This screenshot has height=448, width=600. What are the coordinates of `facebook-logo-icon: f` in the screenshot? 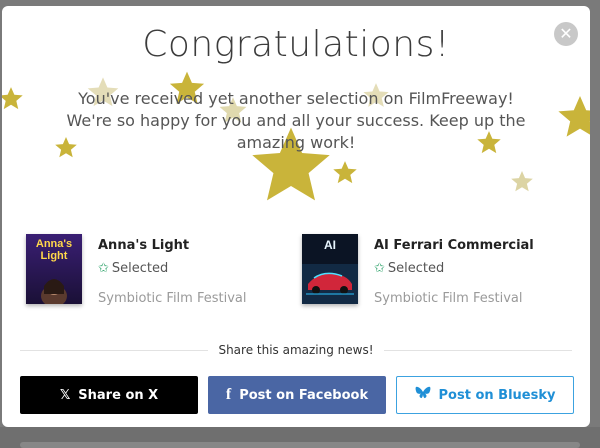 It's located at (228, 394).